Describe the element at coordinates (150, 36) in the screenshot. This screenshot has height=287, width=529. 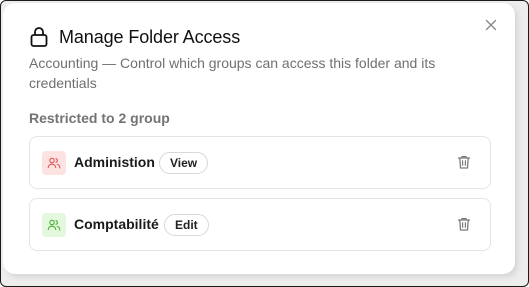
I see `dialog-title: Manage Folder Access` at that location.